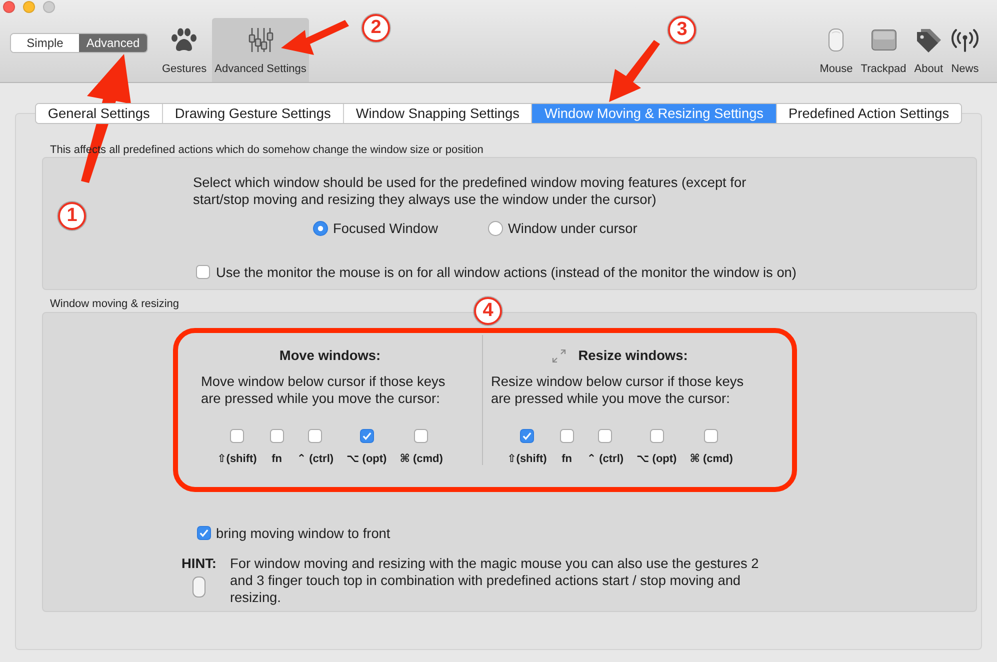  Describe the element at coordinates (184, 40) in the screenshot. I see `paw-icon` at that location.